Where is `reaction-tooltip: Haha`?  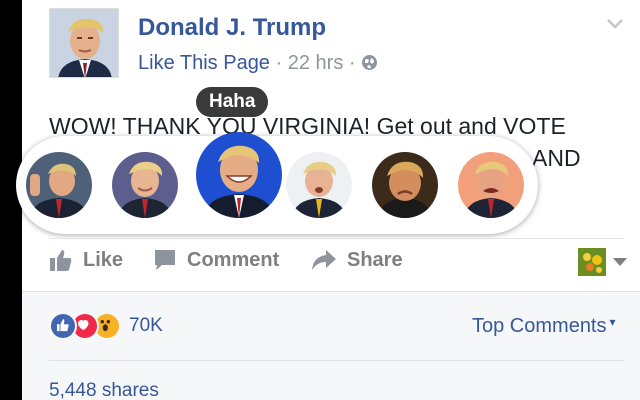
reaction-tooltip: Haha is located at coordinates (232, 102).